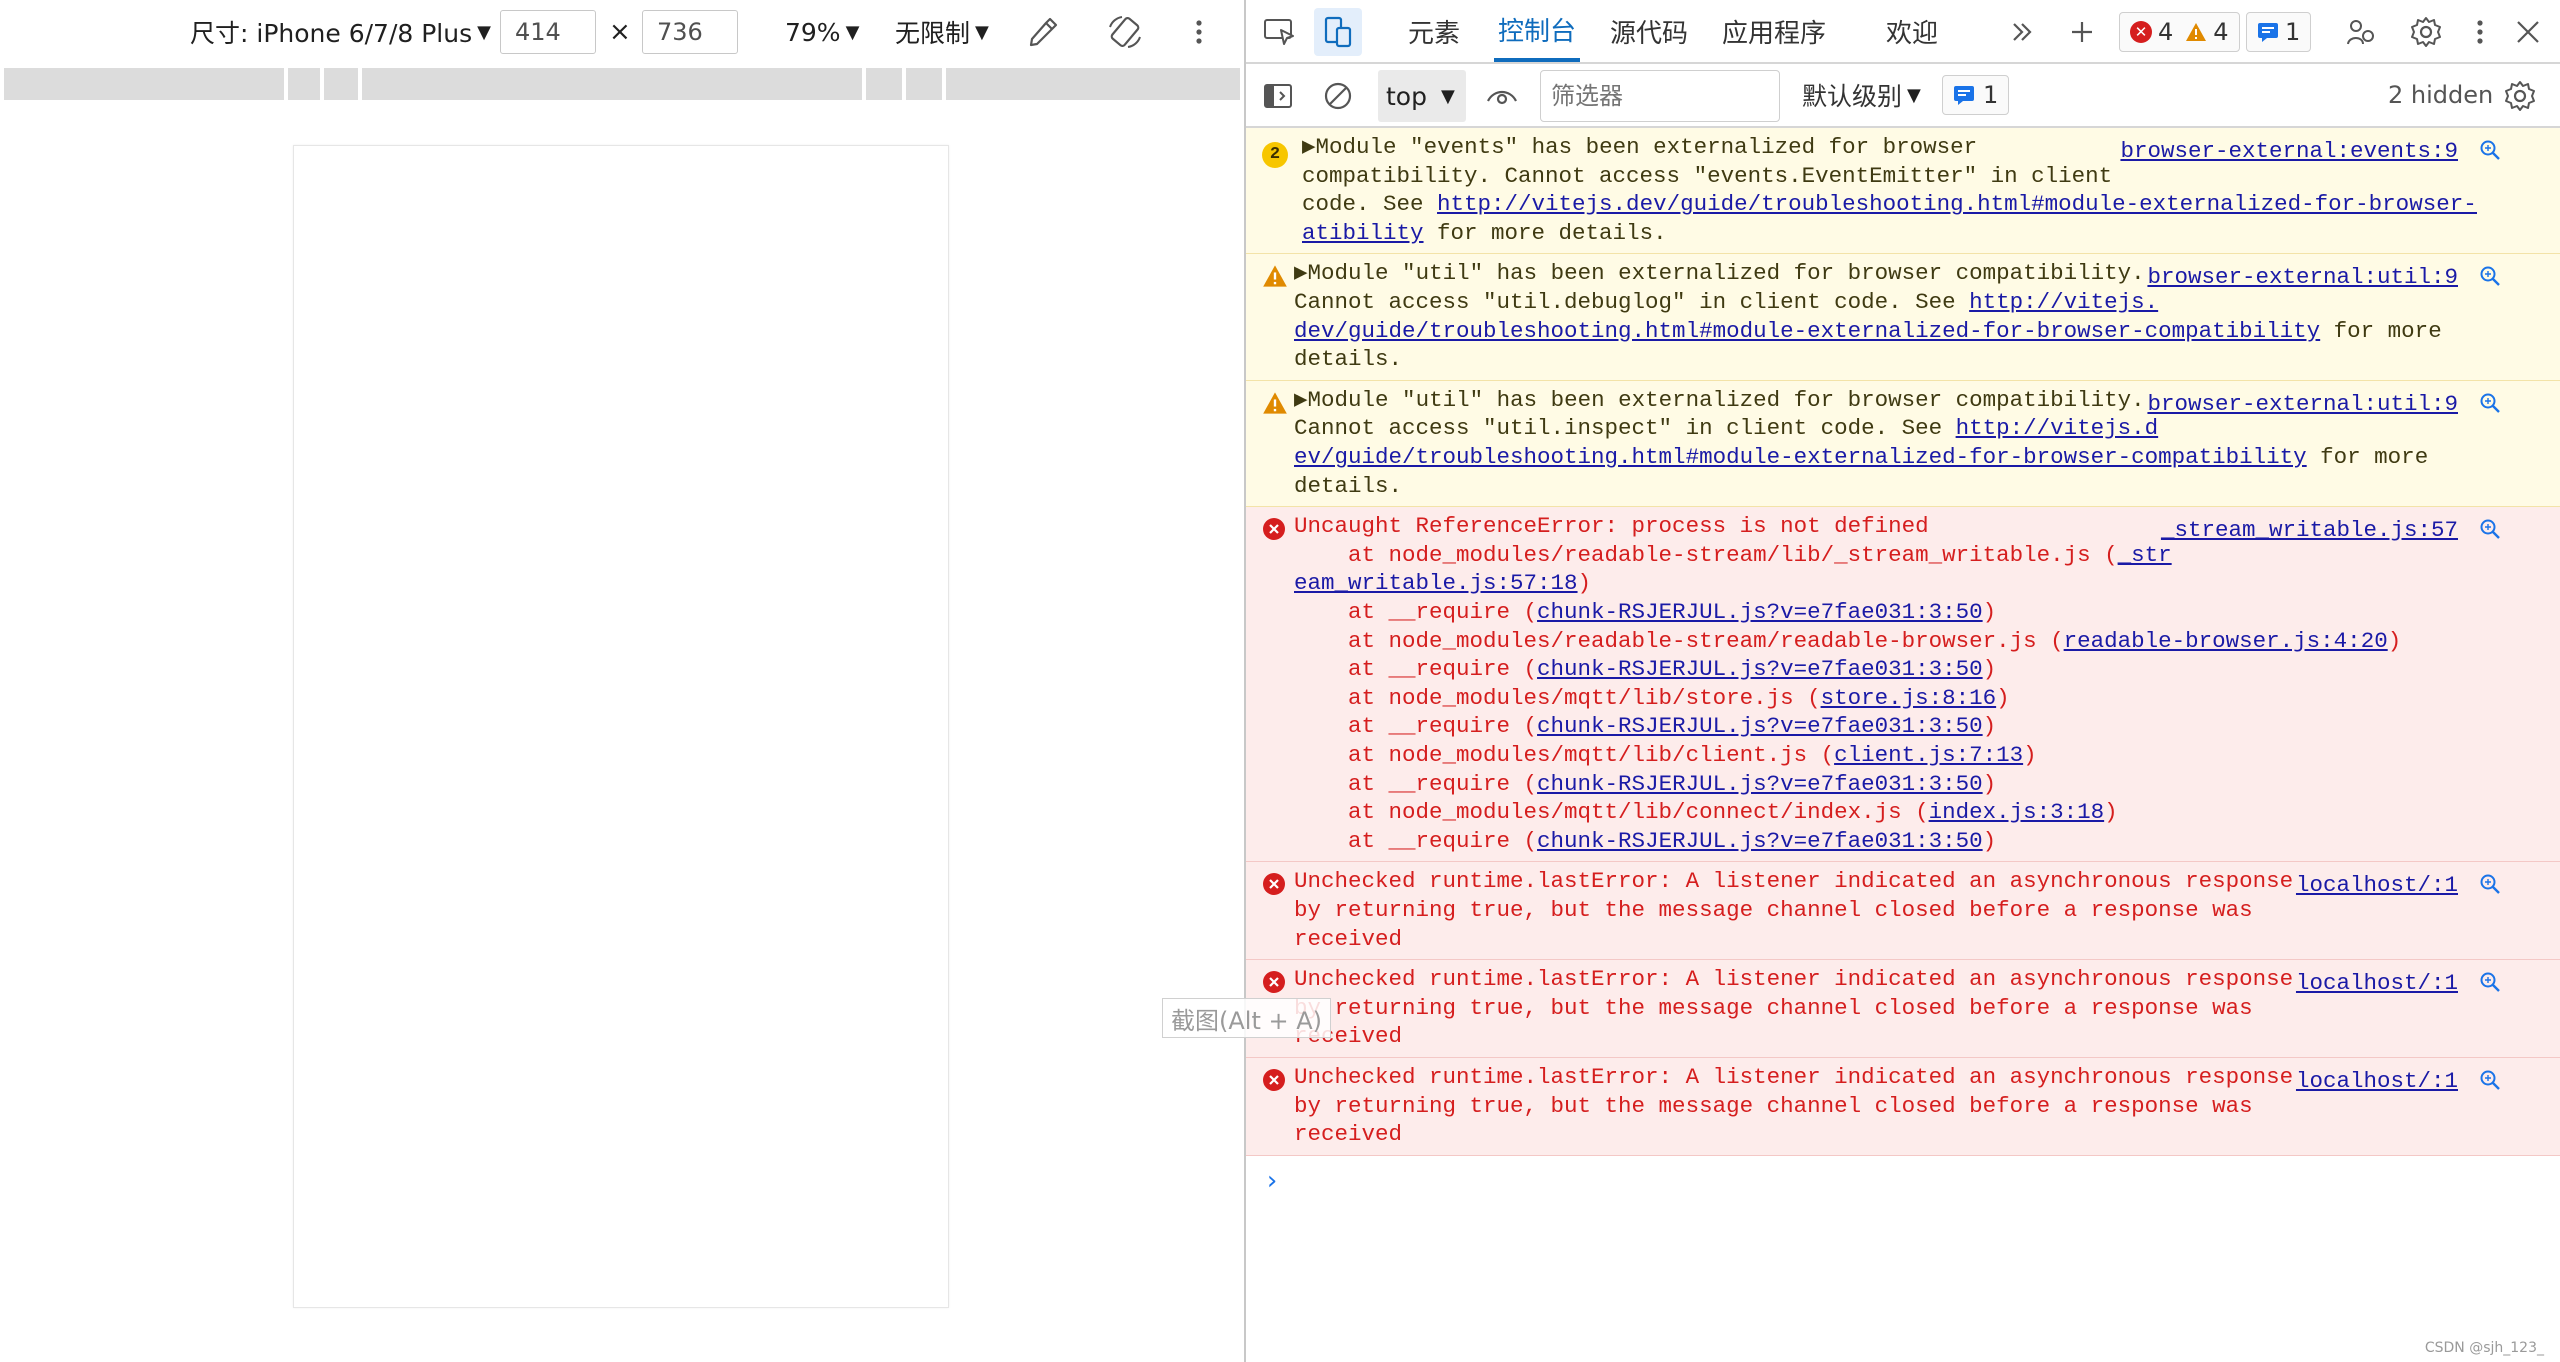 Image resolution: width=2560 pixels, height=1362 pixels. I want to click on media-query-ruler, so click(622, 84).